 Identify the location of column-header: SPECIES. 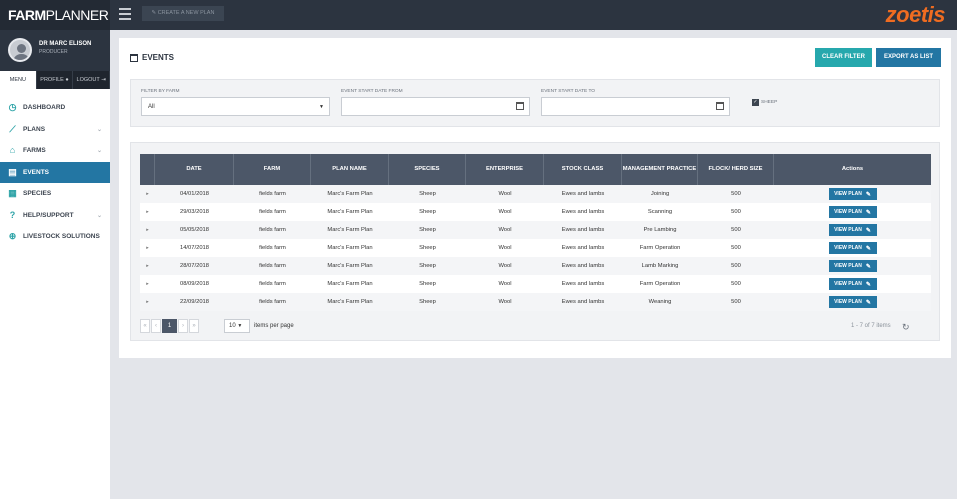
(427, 169).